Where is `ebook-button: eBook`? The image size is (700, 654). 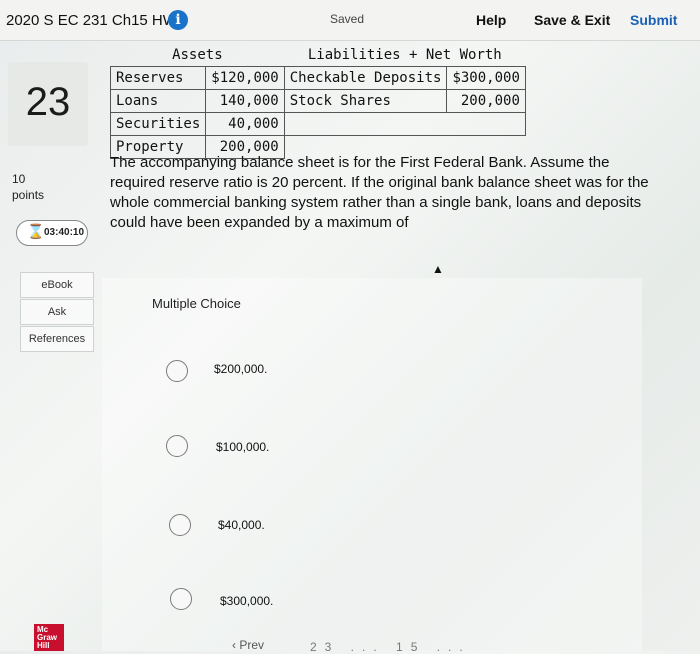 ebook-button: eBook is located at coordinates (57, 285).